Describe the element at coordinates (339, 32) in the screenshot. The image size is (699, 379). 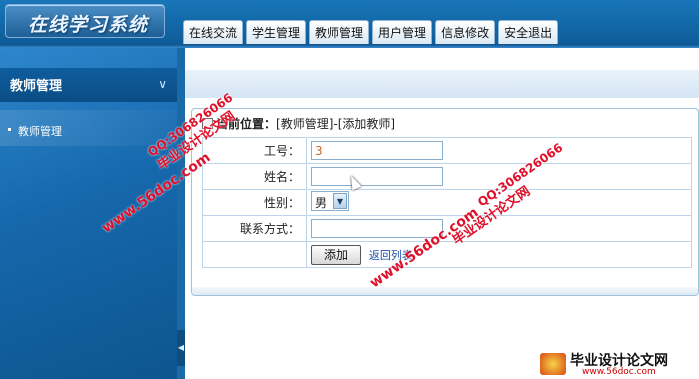
I see `tab-teacher-management: 教师管理` at that location.